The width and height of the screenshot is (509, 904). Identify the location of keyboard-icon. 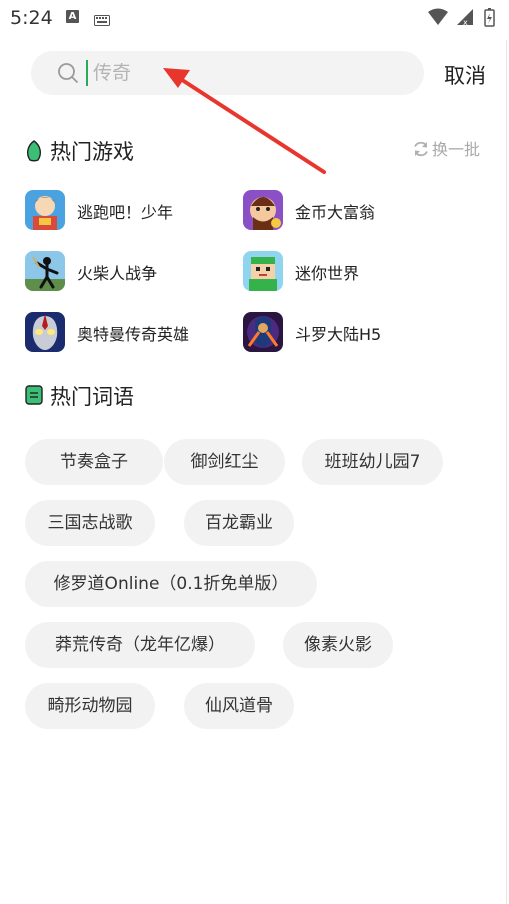
(102, 20).